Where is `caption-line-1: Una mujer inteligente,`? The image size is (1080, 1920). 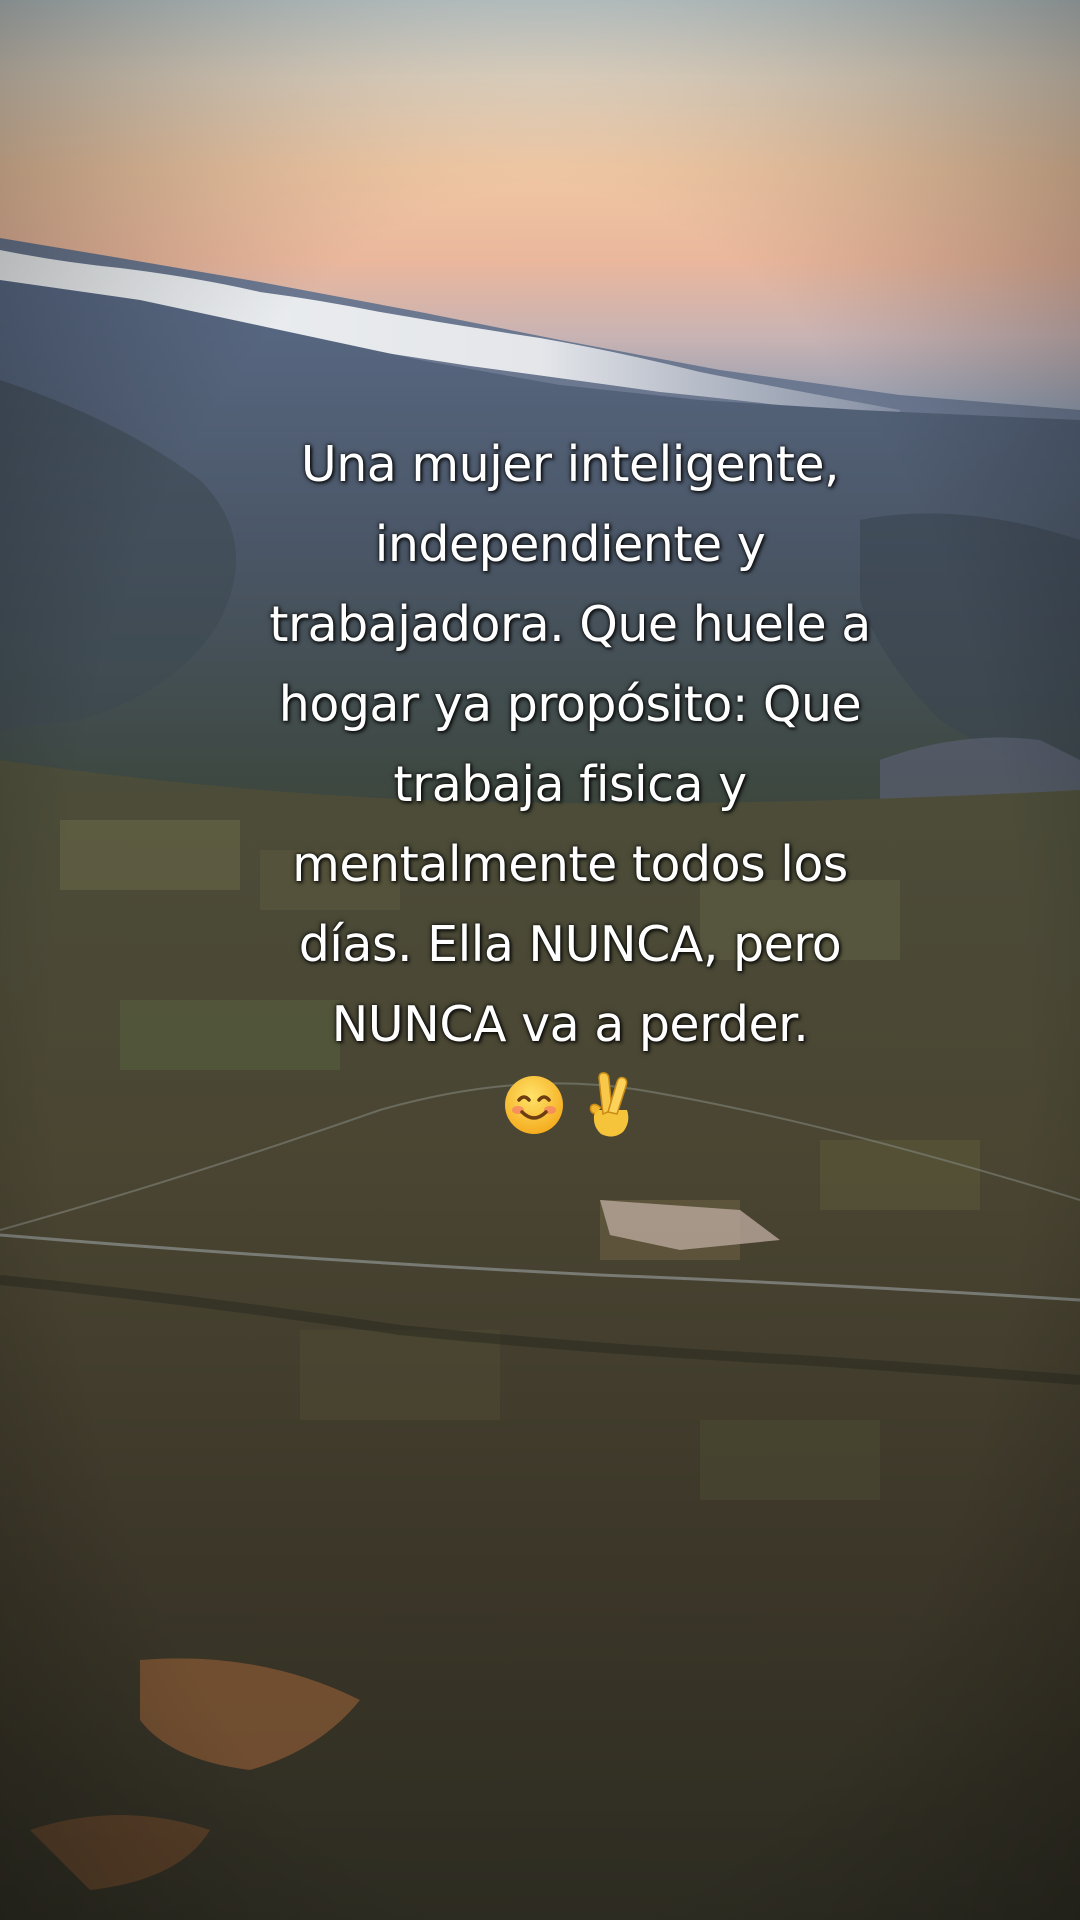 caption-line-1: Una mujer inteligente, is located at coordinates (570, 464).